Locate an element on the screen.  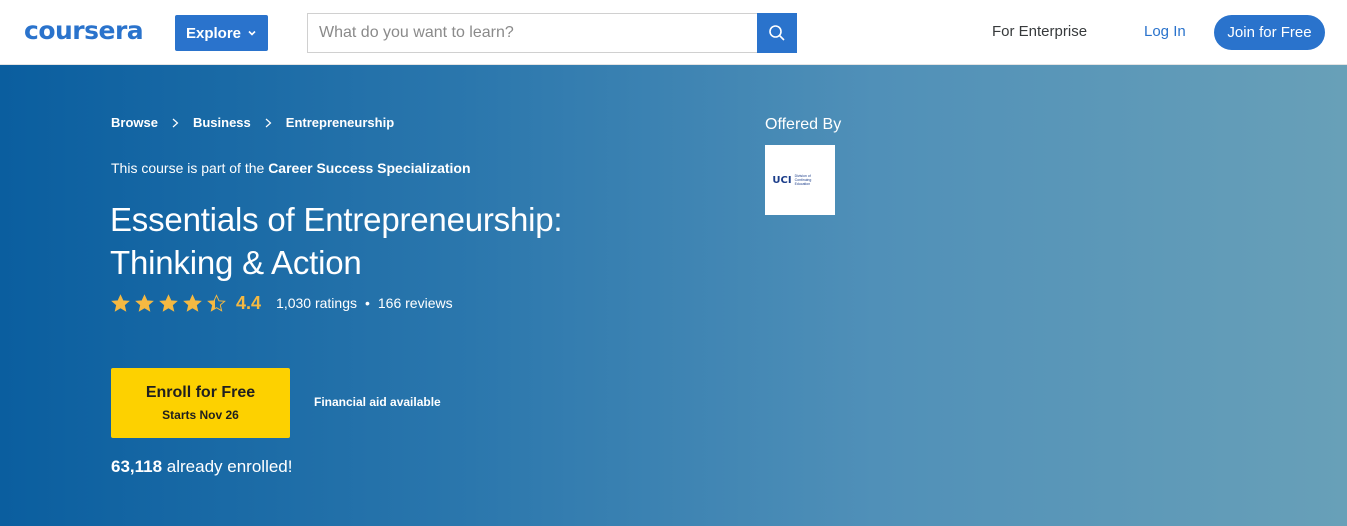
reviews-count: 166 reviews is located at coordinates (415, 303).